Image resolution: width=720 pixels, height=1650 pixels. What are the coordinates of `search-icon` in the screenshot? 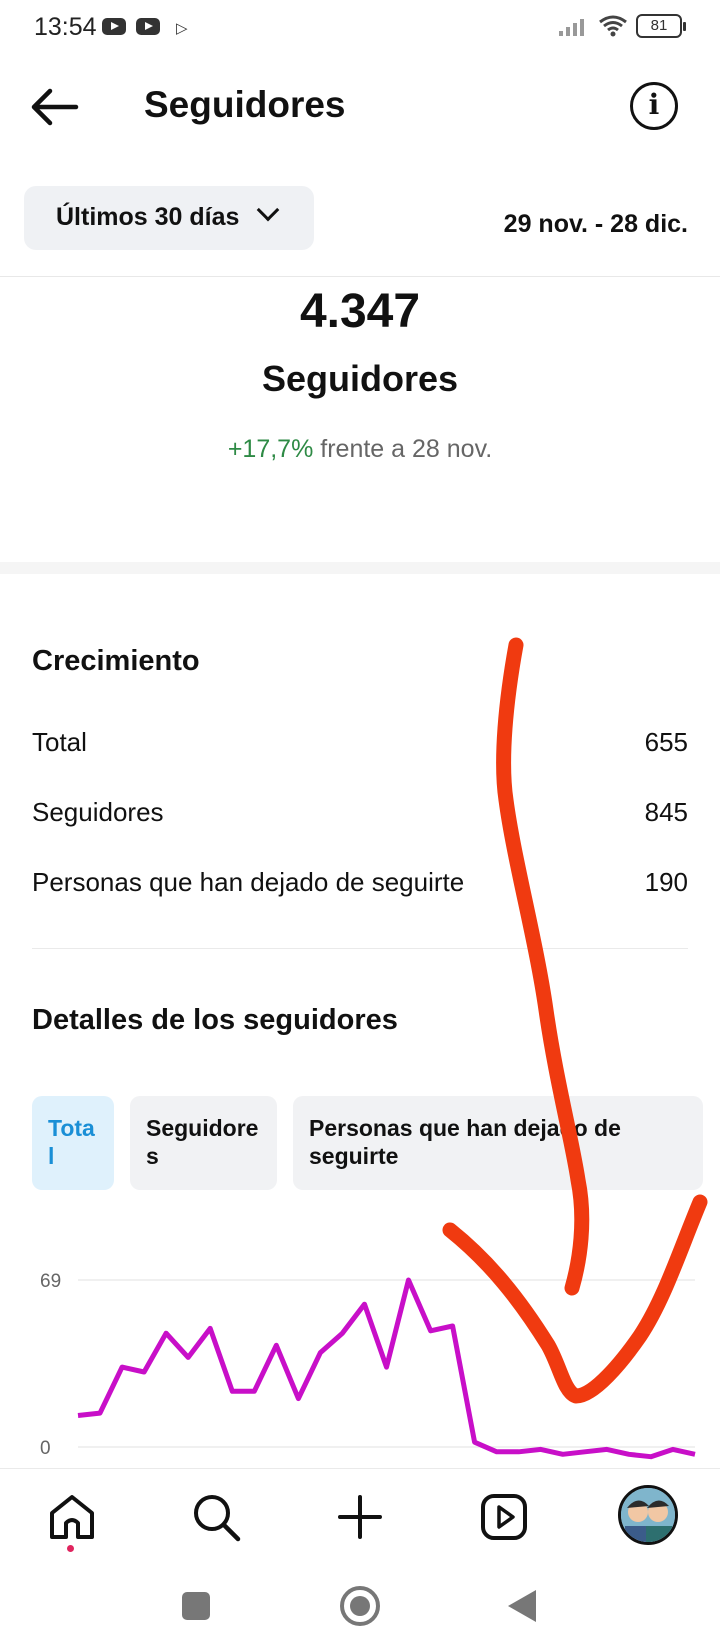 It's located at (216, 1517).